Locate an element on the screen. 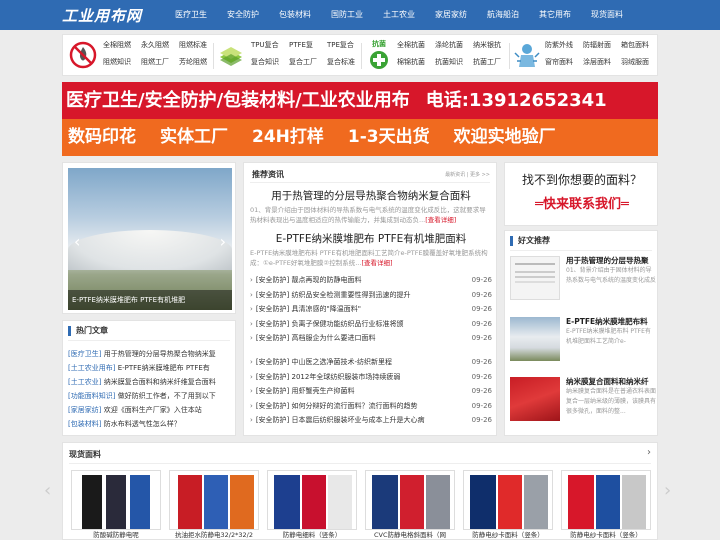 The image size is (720, 540). news-link: [安全防护] 如何分辩好的流行面料？流行面料的趋势 is located at coordinates (360, 406).